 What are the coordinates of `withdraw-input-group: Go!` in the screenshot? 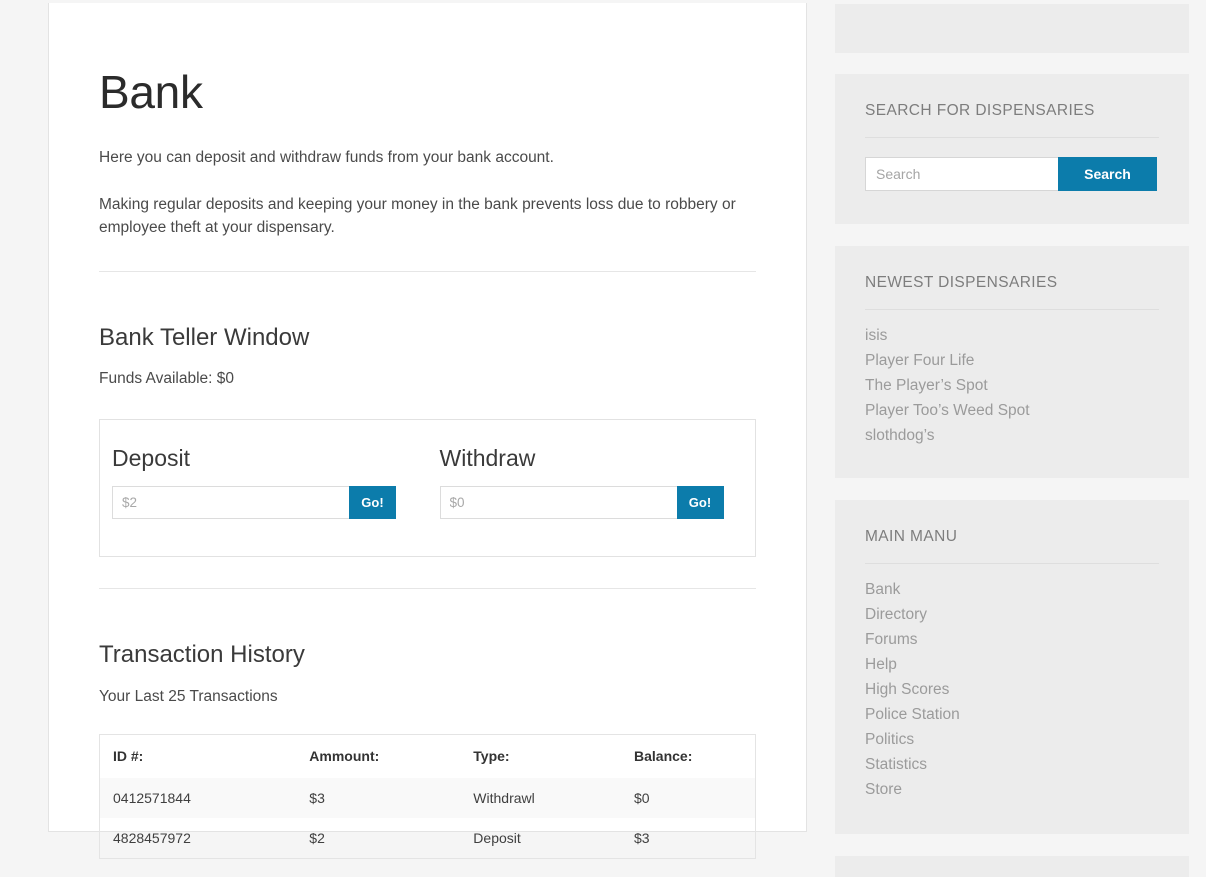 It's located at (581, 502).